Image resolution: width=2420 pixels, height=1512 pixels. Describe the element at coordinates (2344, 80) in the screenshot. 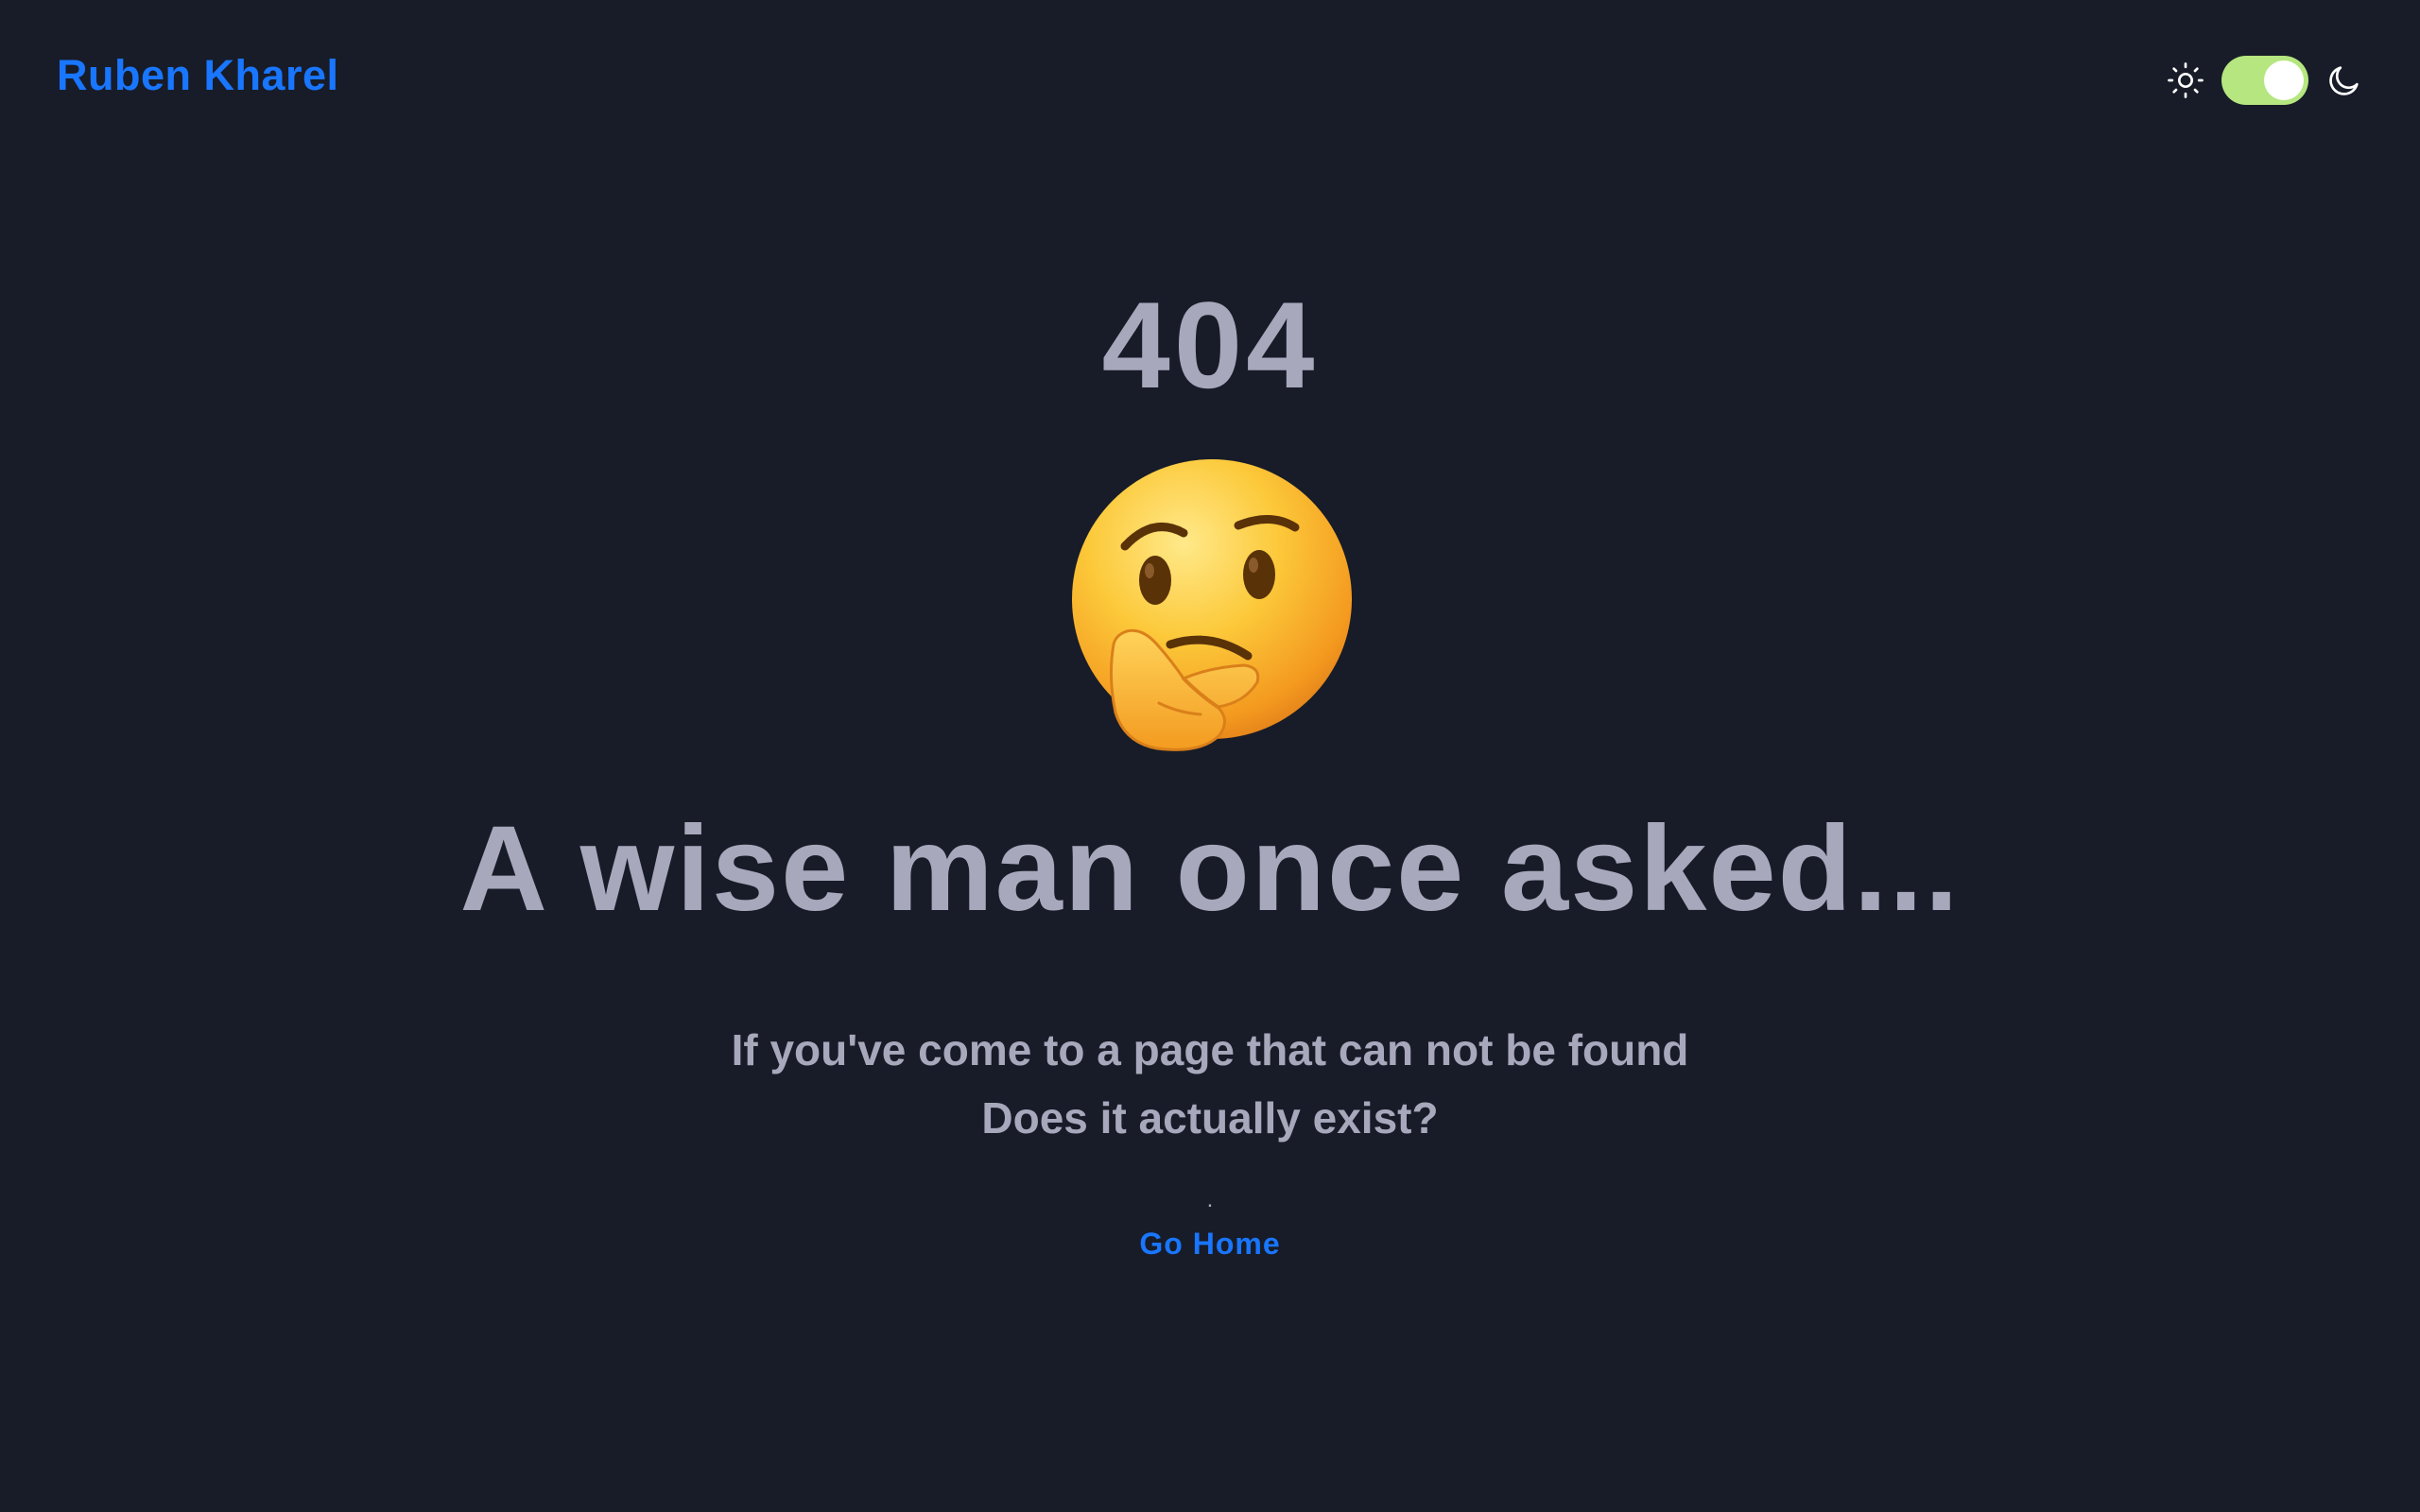

I see `moon-icon` at that location.